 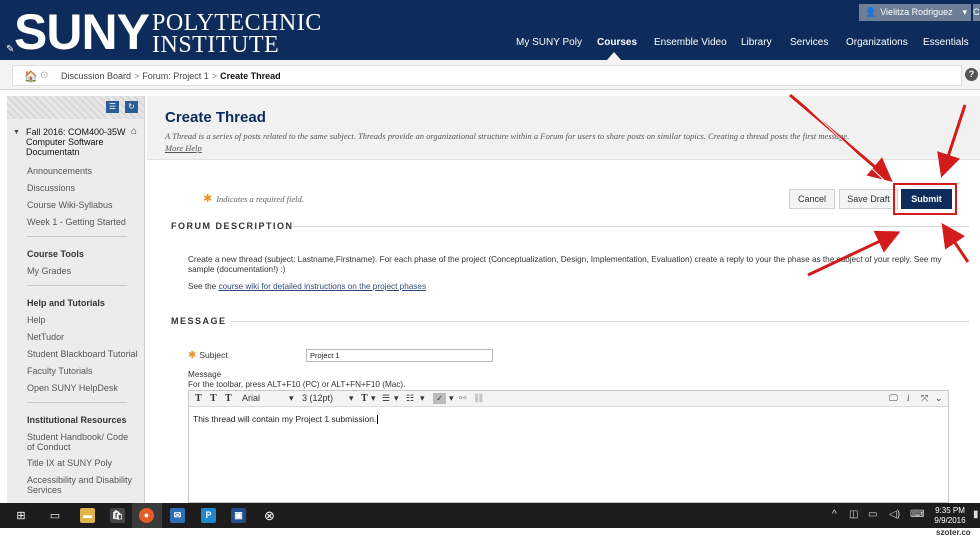 What do you see at coordinates (364, 398) in the screenshot?
I see `text-color-icon: T` at bounding box center [364, 398].